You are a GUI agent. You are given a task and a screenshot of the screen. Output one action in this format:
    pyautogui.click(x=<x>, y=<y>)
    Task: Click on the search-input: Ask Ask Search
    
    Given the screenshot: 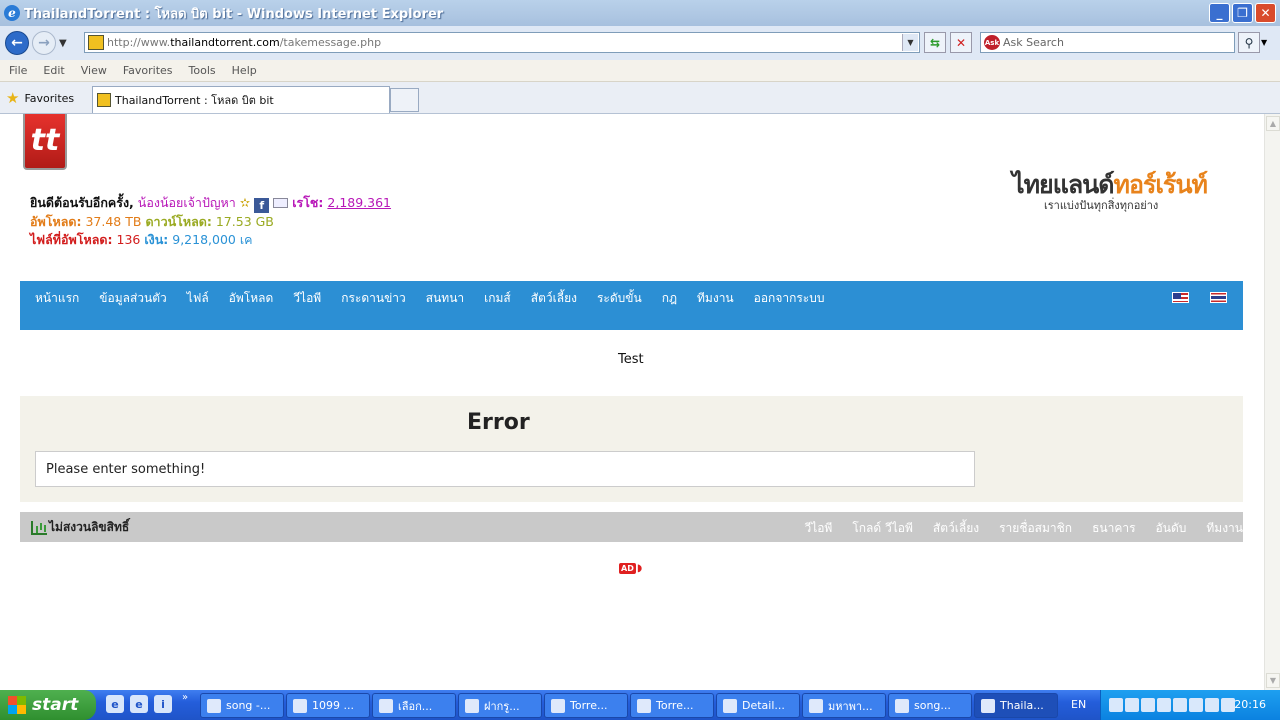 What is the action you would take?
    pyautogui.click(x=1107, y=42)
    